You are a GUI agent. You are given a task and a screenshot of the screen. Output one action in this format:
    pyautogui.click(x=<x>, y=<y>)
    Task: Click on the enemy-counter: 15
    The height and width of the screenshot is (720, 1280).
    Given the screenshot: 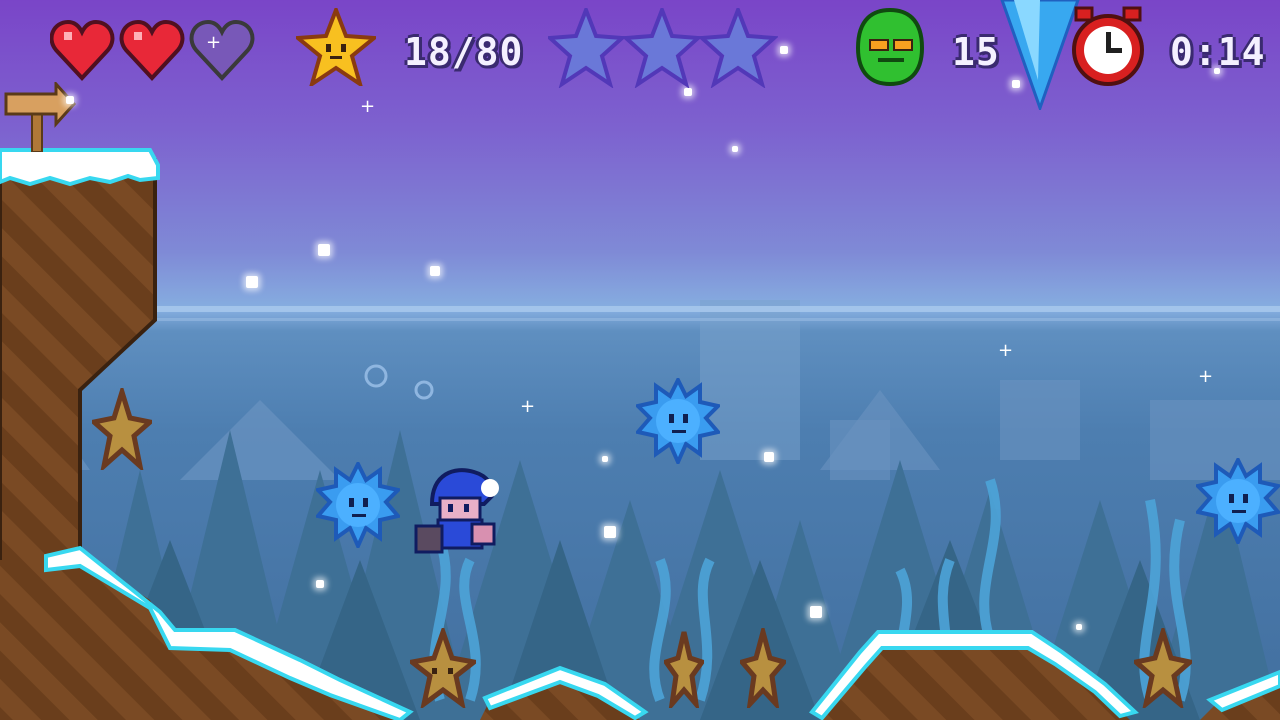 What is the action you would take?
    pyautogui.click(x=976, y=52)
    